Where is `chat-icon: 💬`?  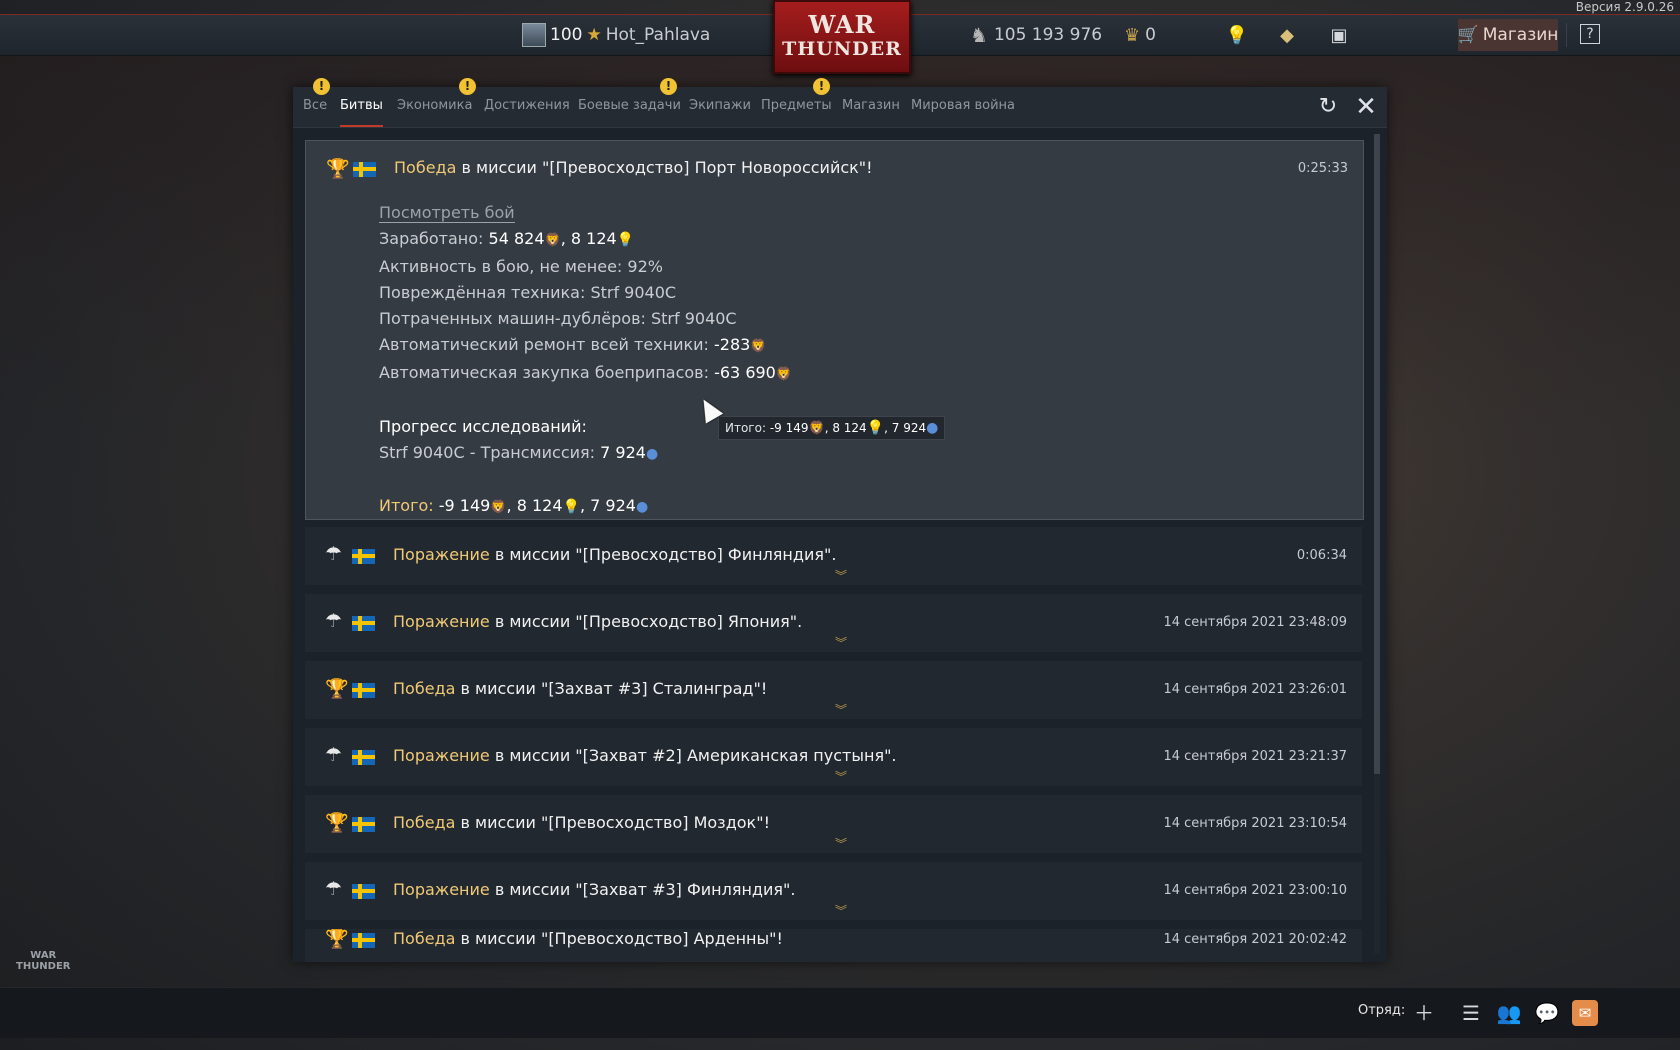
chat-icon: 💬 is located at coordinates (1547, 1013).